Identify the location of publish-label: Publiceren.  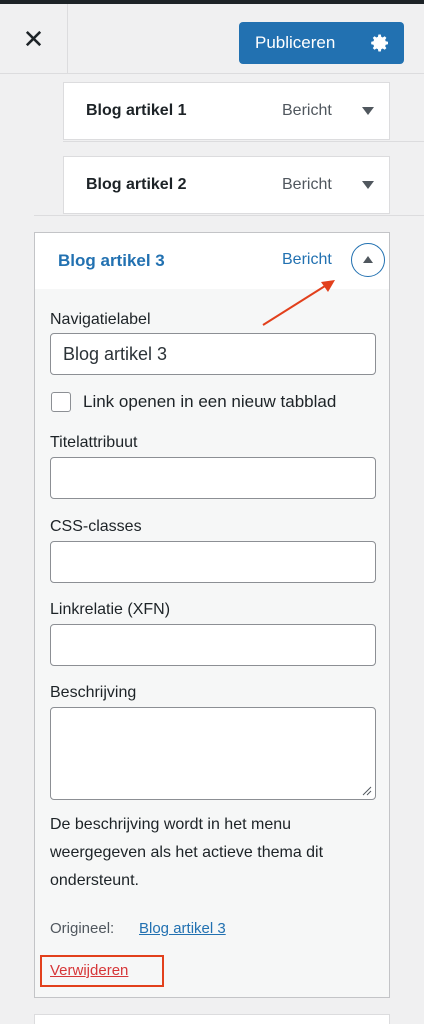
(295, 42).